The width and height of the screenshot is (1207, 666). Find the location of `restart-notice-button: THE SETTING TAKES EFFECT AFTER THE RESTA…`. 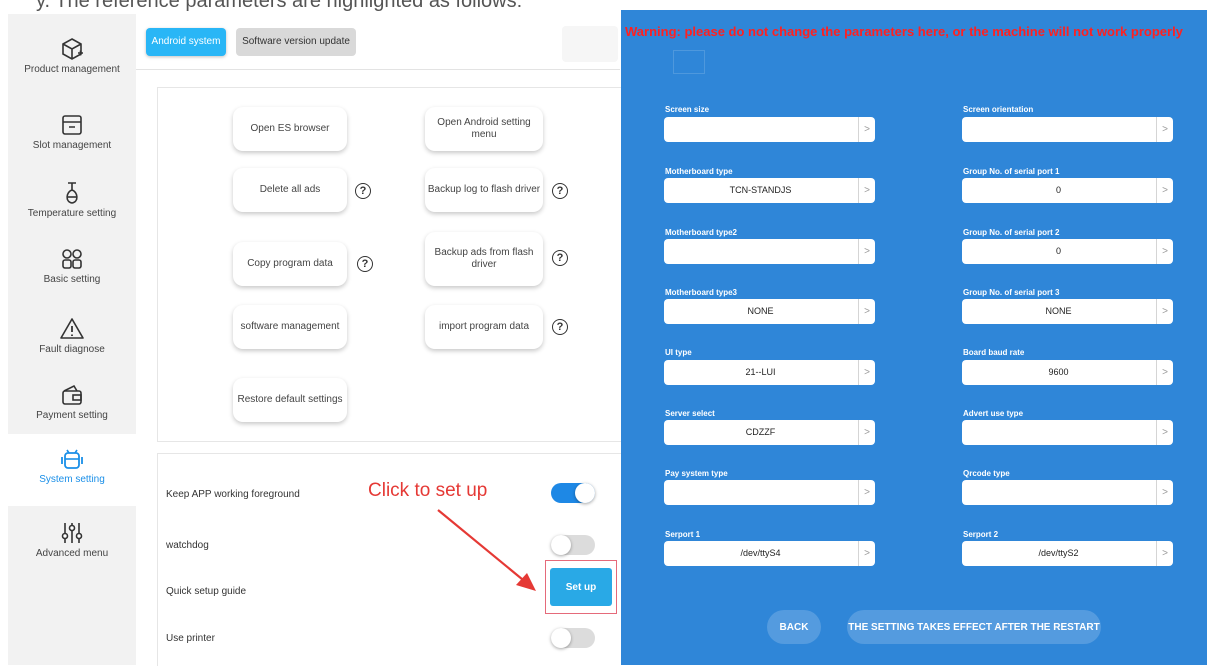

restart-notice-button: THE SETTING TAKES EFFECT AFTER THE RESTA… is located at coordinates (974, 627).